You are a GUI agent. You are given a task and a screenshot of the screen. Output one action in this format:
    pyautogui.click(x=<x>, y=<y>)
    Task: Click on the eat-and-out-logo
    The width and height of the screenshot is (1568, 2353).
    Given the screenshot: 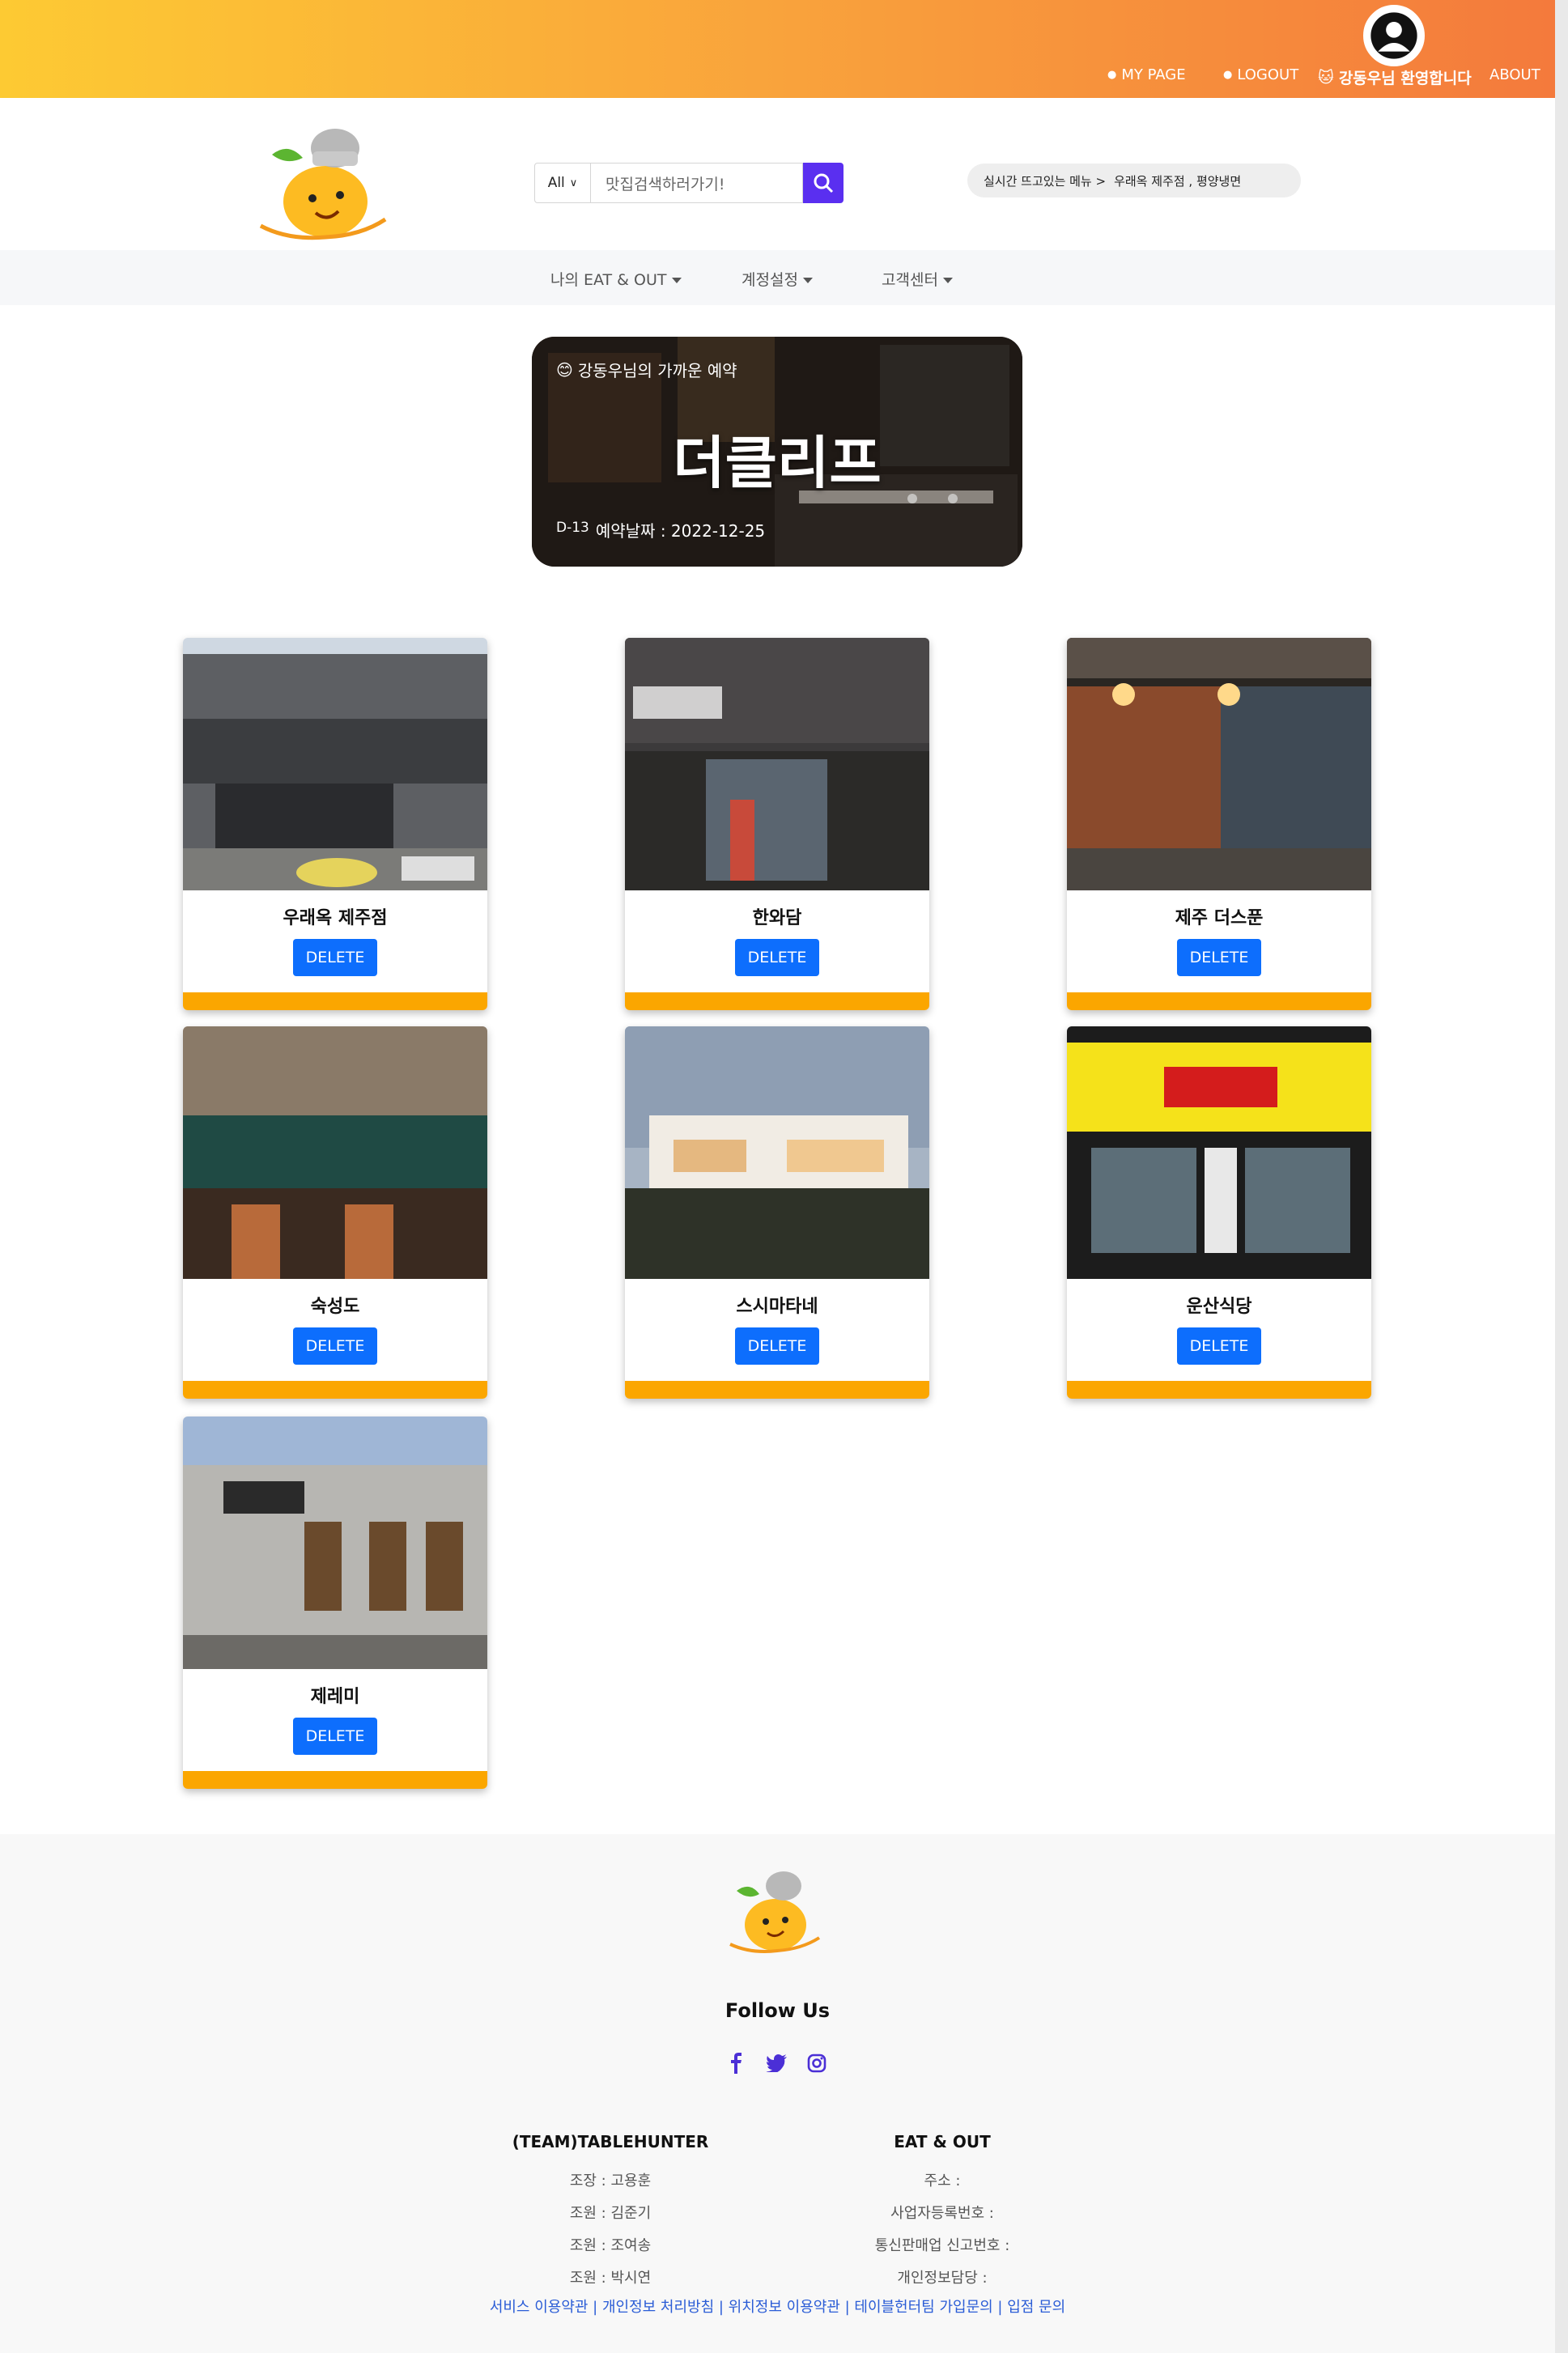 What is the action you would take?
    pyautogui.click(x=324, y=179)
    